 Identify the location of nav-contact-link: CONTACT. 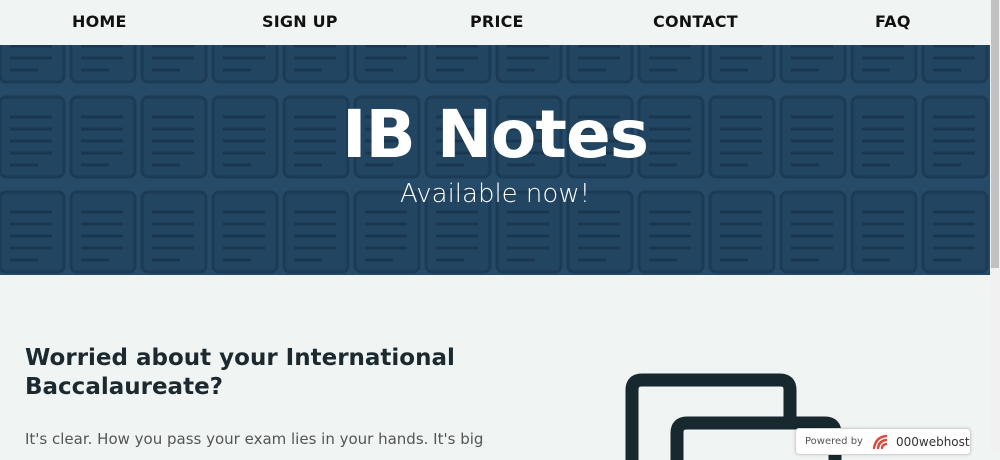
(695, 21).